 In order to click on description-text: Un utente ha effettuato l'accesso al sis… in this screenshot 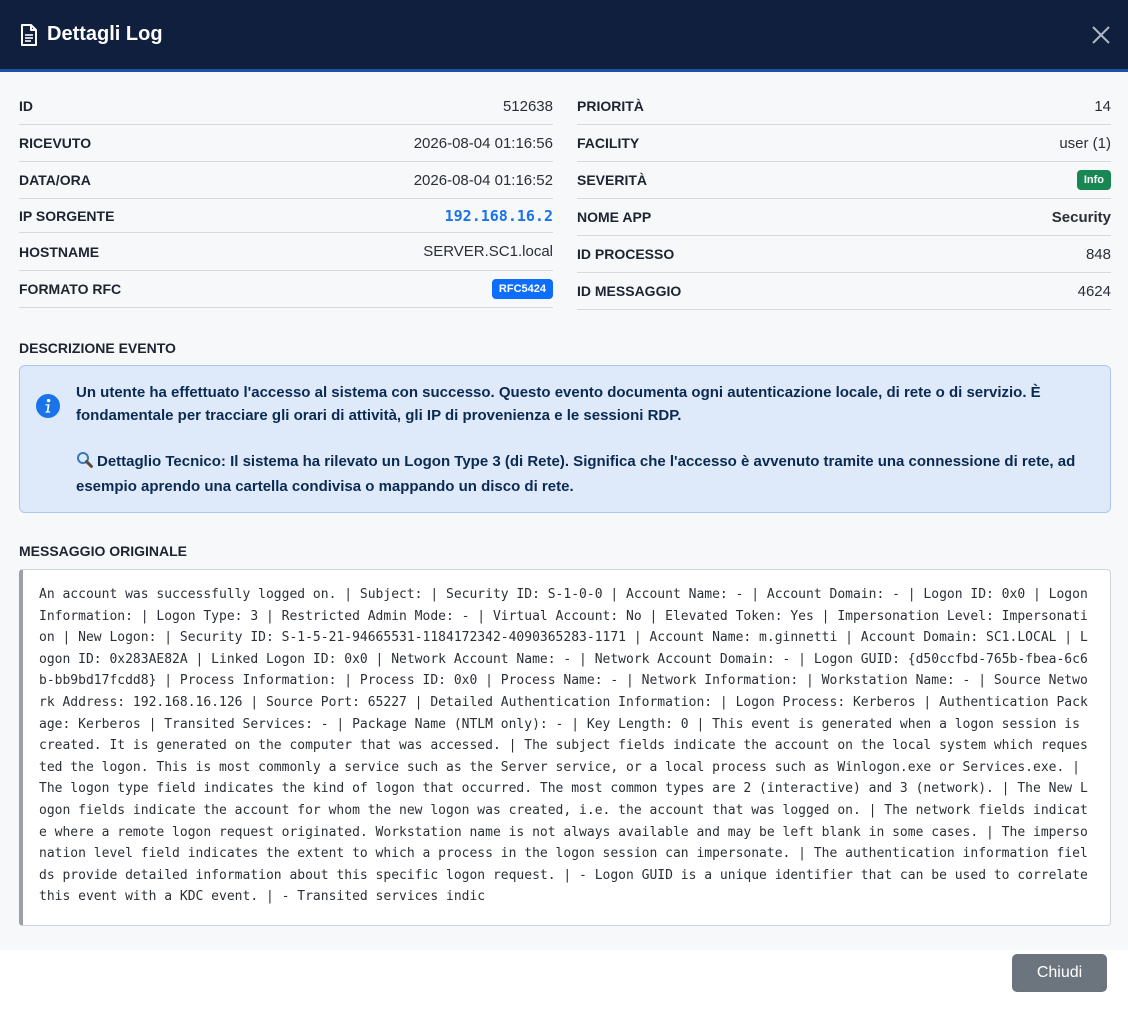, I will do `click(558, 404)`.